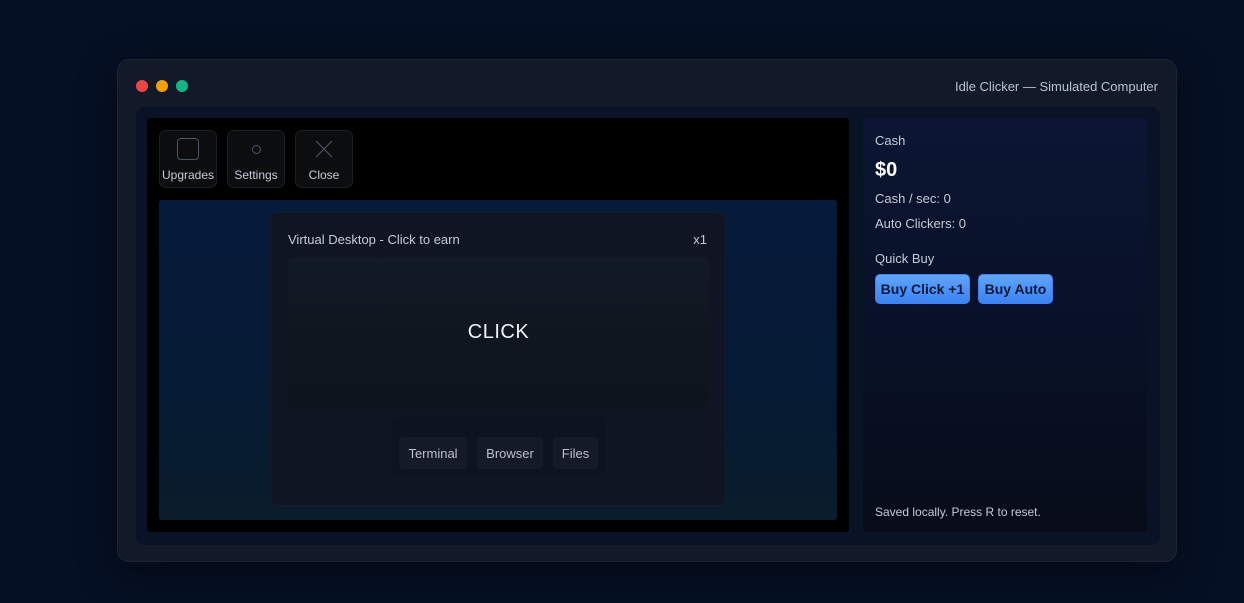  I want to click on close-label: Close, so click(324, 175).